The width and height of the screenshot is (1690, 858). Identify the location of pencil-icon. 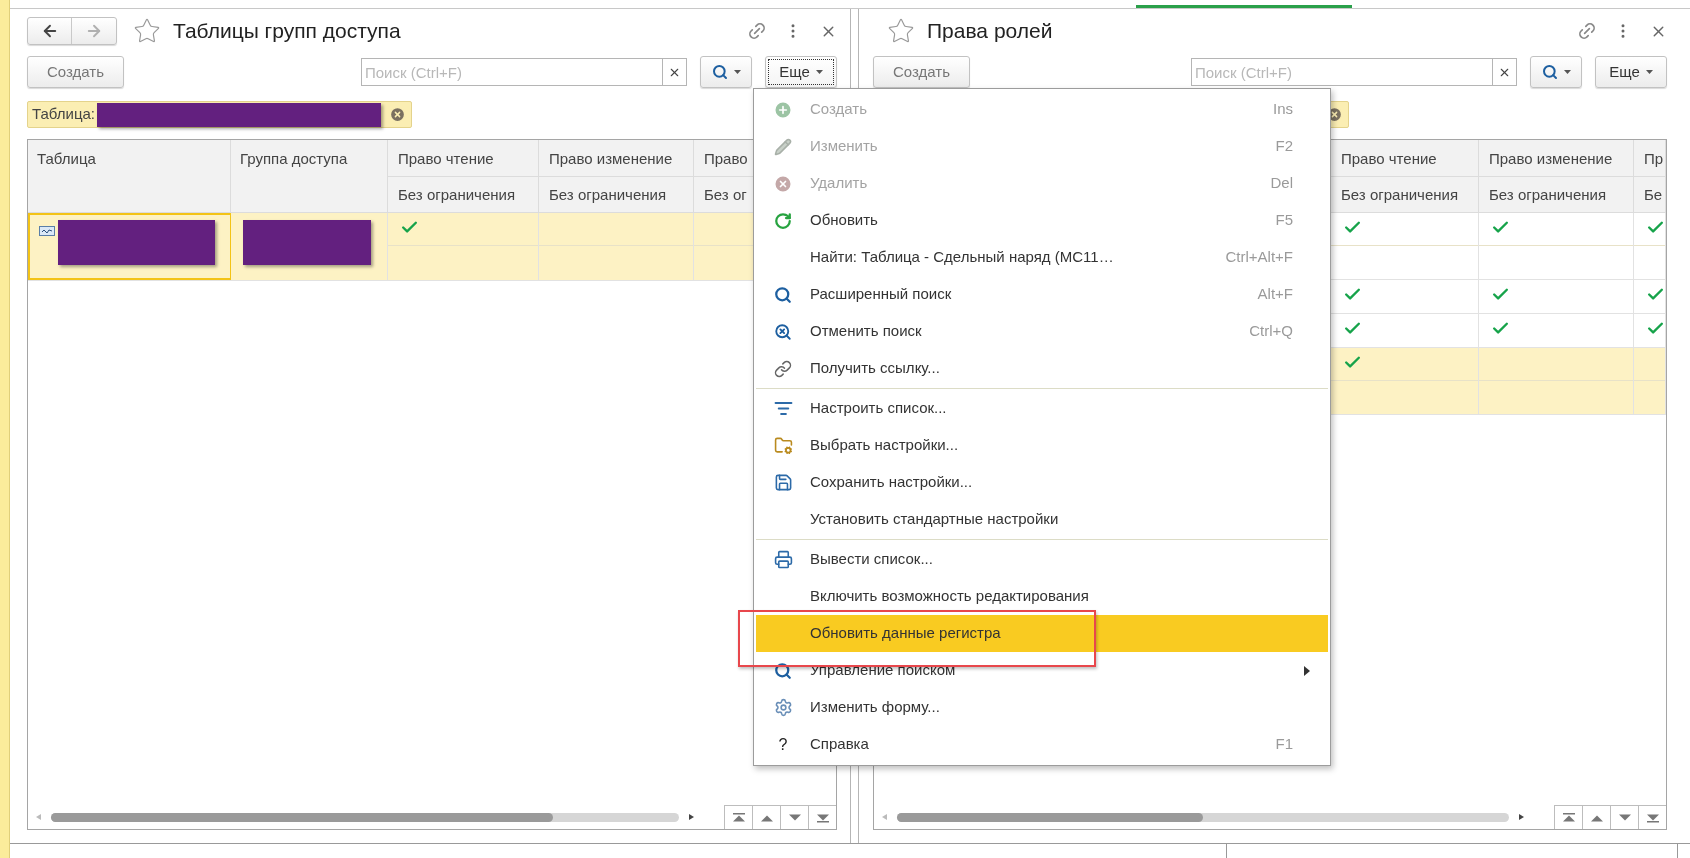
(783, 146).